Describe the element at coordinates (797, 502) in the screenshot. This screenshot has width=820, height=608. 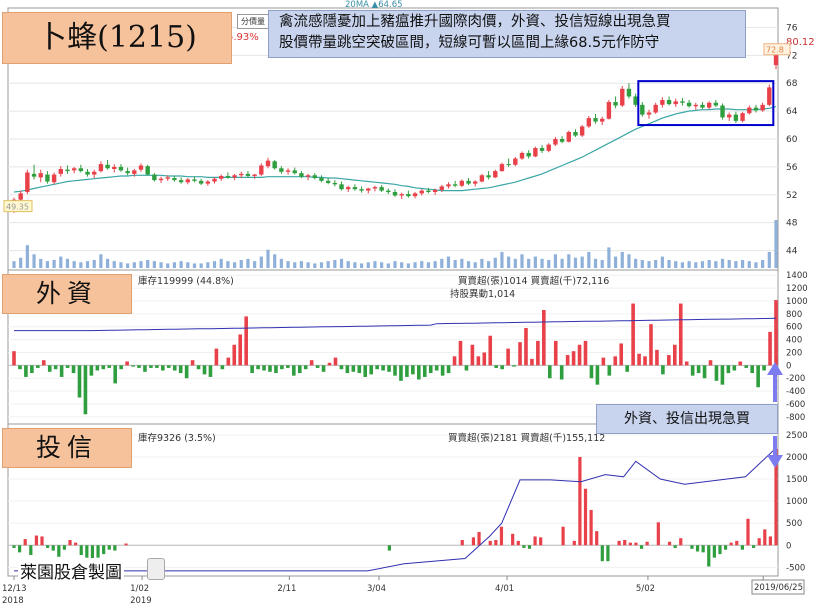
I see `trust-tick-label: 1000` at that location.